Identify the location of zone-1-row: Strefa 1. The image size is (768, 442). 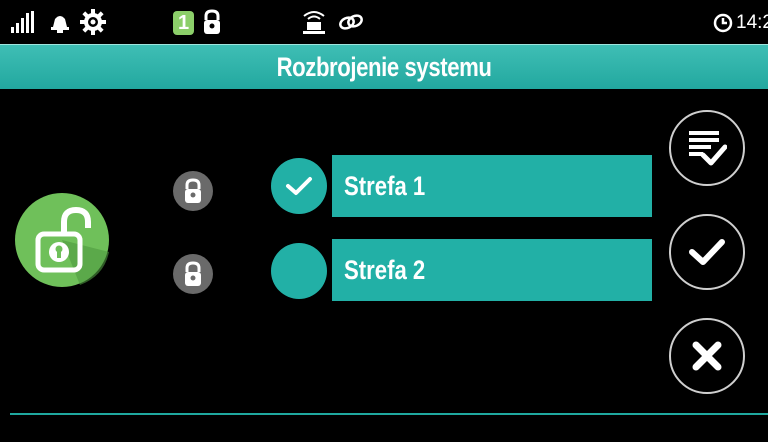
(492, 186).